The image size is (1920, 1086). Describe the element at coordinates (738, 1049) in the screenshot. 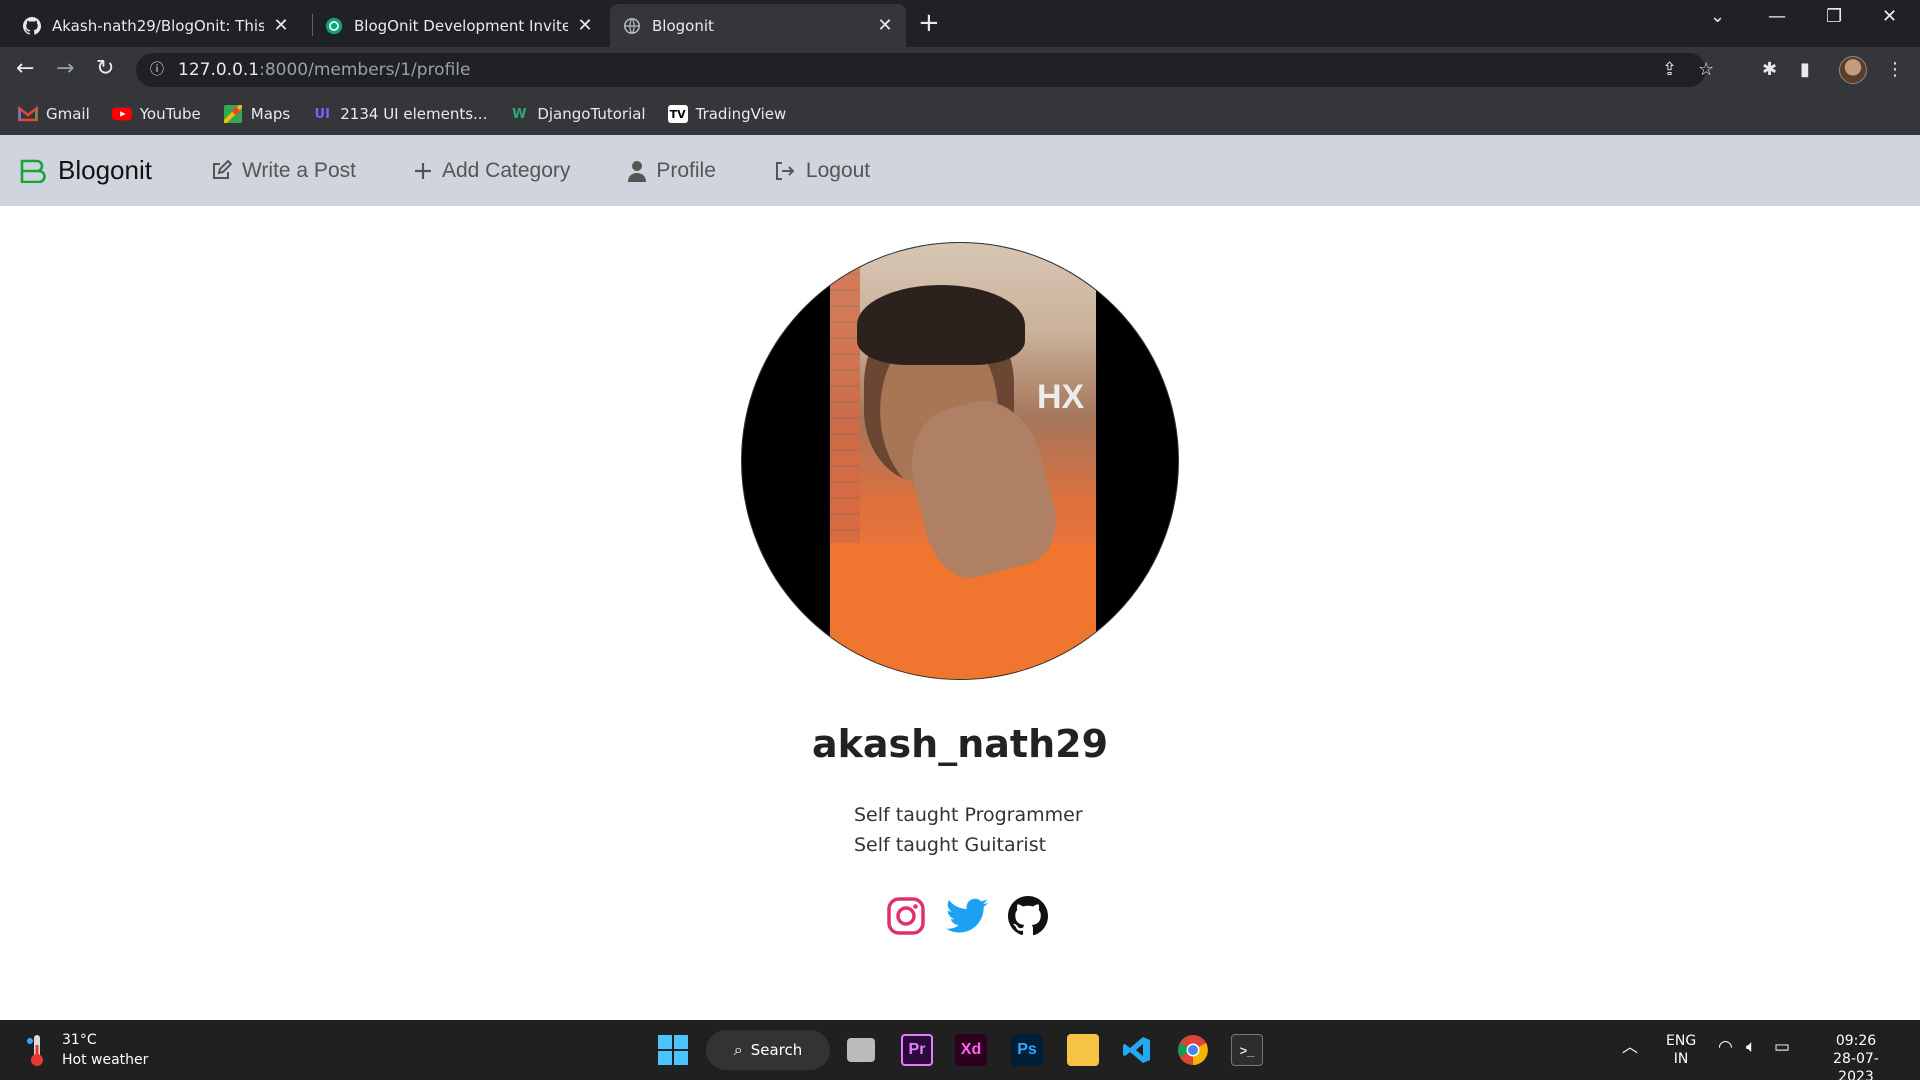

I see `search-icon: ⌕` at that location.